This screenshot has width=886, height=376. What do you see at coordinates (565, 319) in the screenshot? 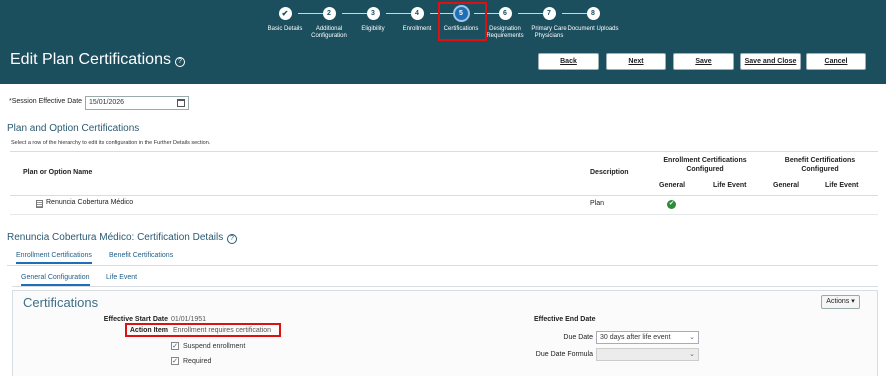
I see `effective-end-label: Effective End Date` at bounding box center [565, 319].